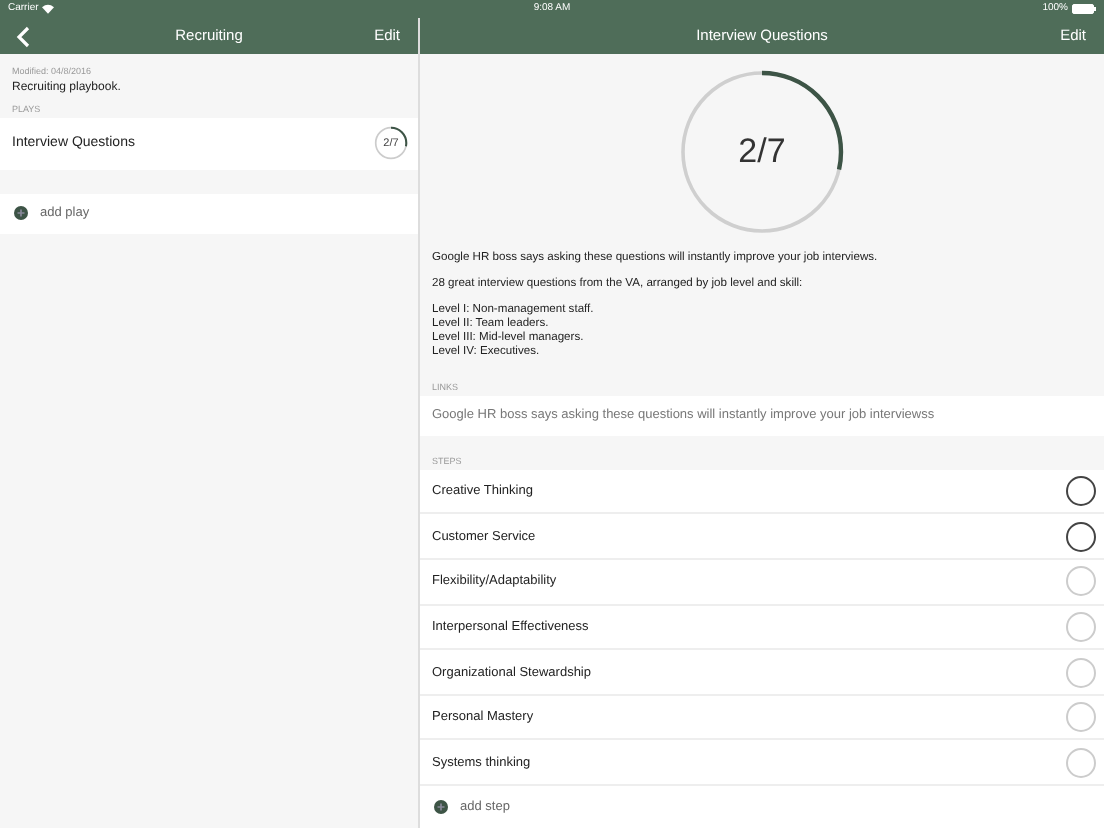 The width and height of the screenshot is (1104, 828). Describe the element at coordinates (1083, 8) in the screenshot. I see `battery-icon` at that location.